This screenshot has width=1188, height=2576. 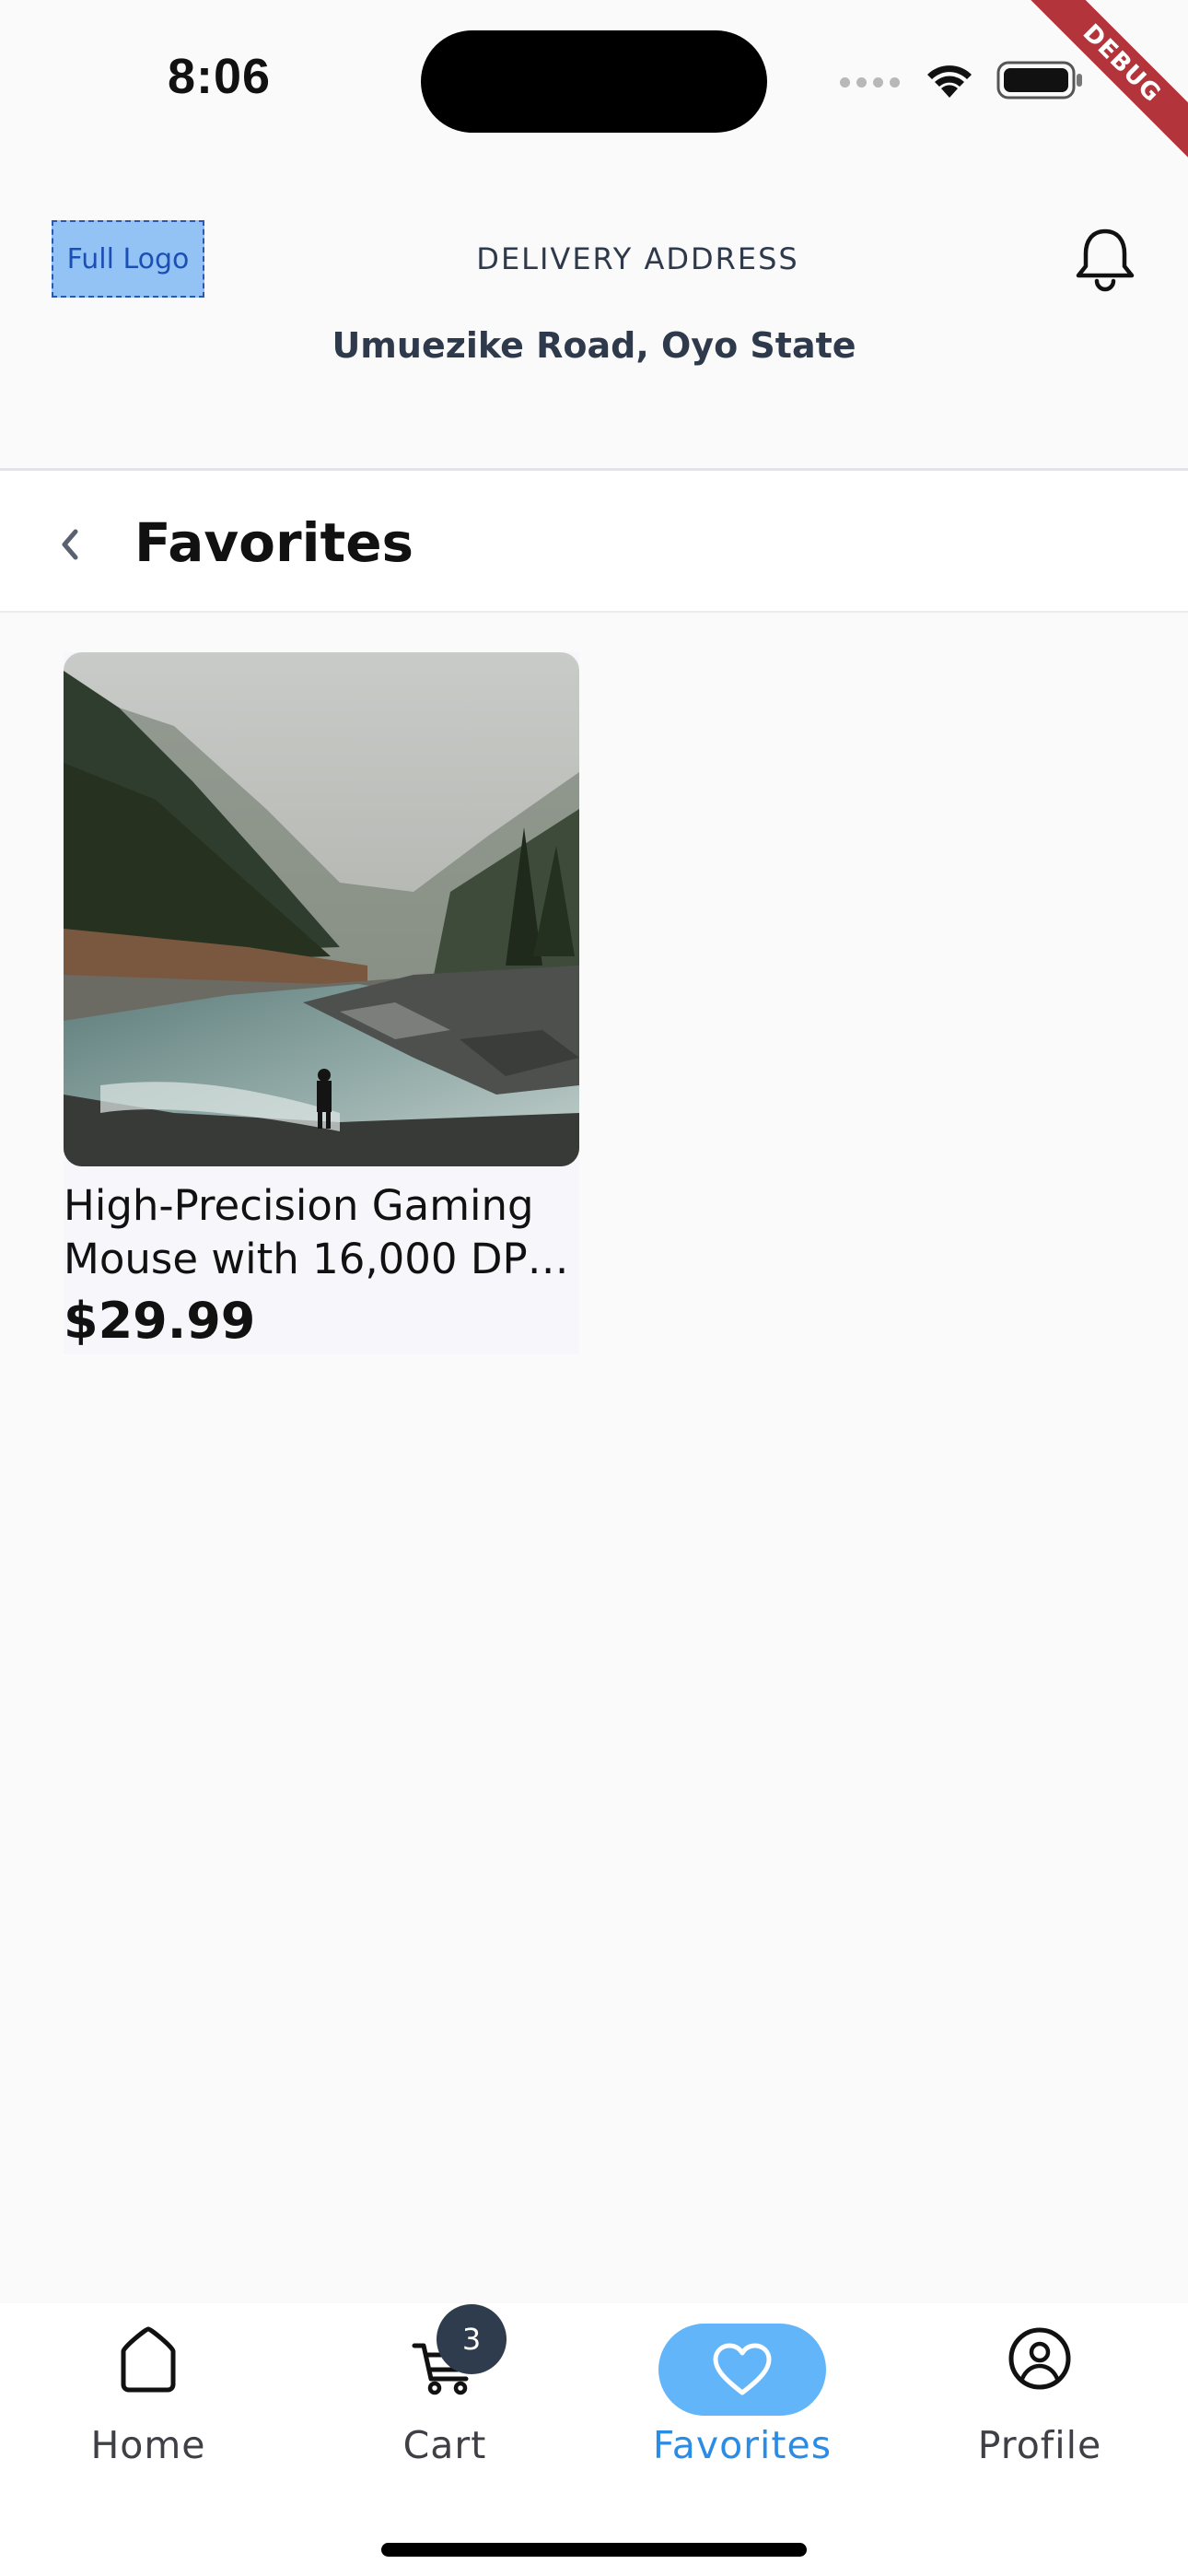 What do you see at coordinates (1039, 2395) in the screenshot?
I see `nav-item-profile: Profile` at bounding box center [1039, 2395].